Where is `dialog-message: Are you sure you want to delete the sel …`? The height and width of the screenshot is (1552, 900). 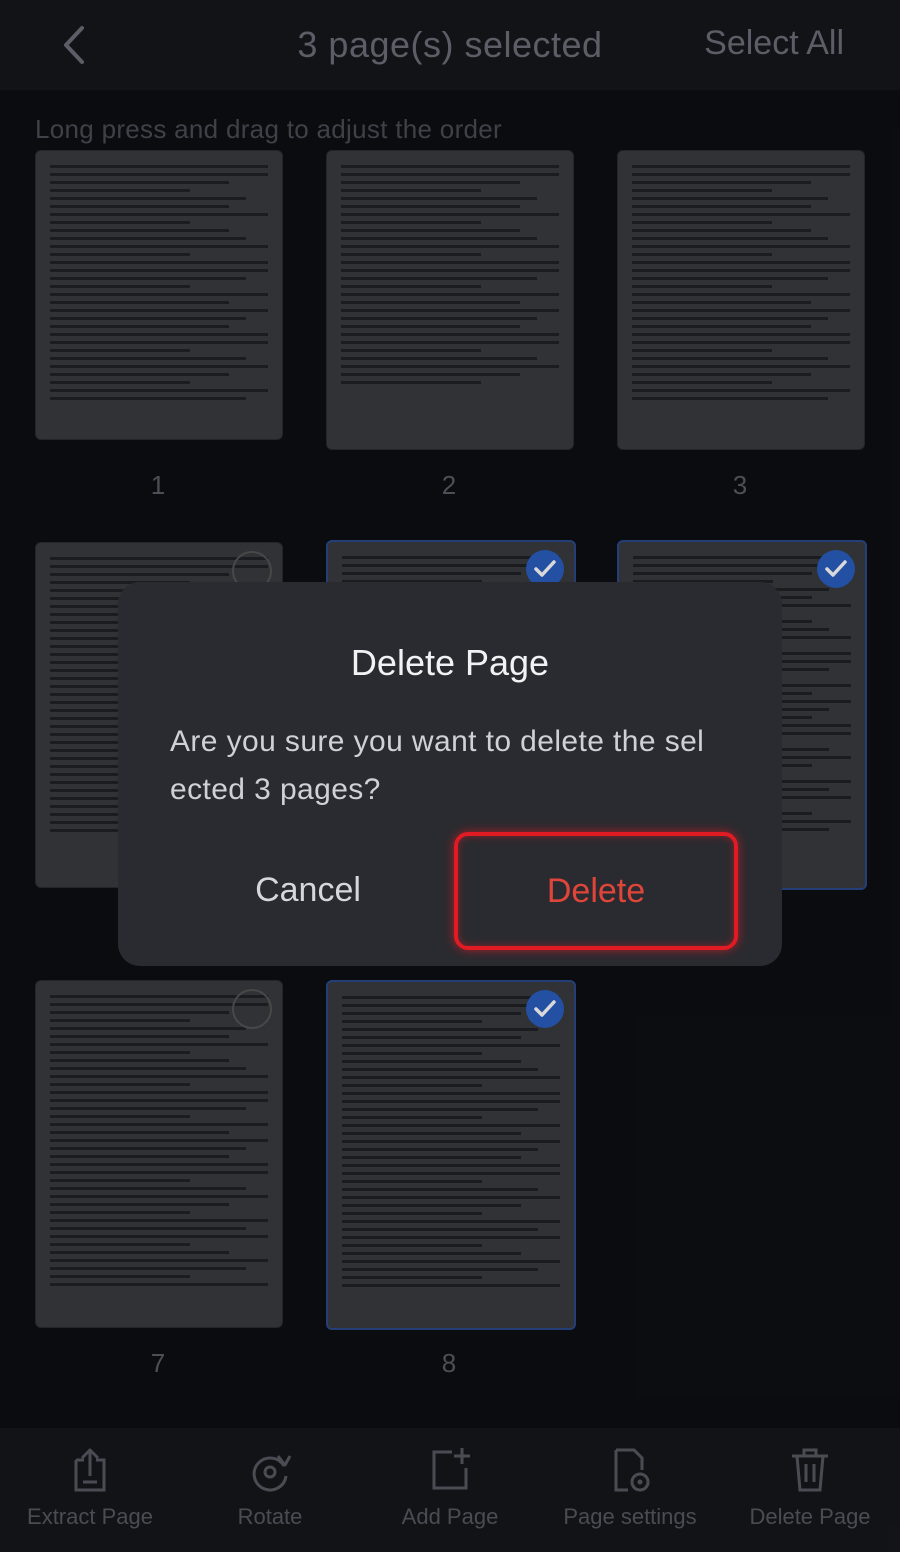
dialog-message: Are you sure you want to delete the sel … is located at coordinates (437, 765).